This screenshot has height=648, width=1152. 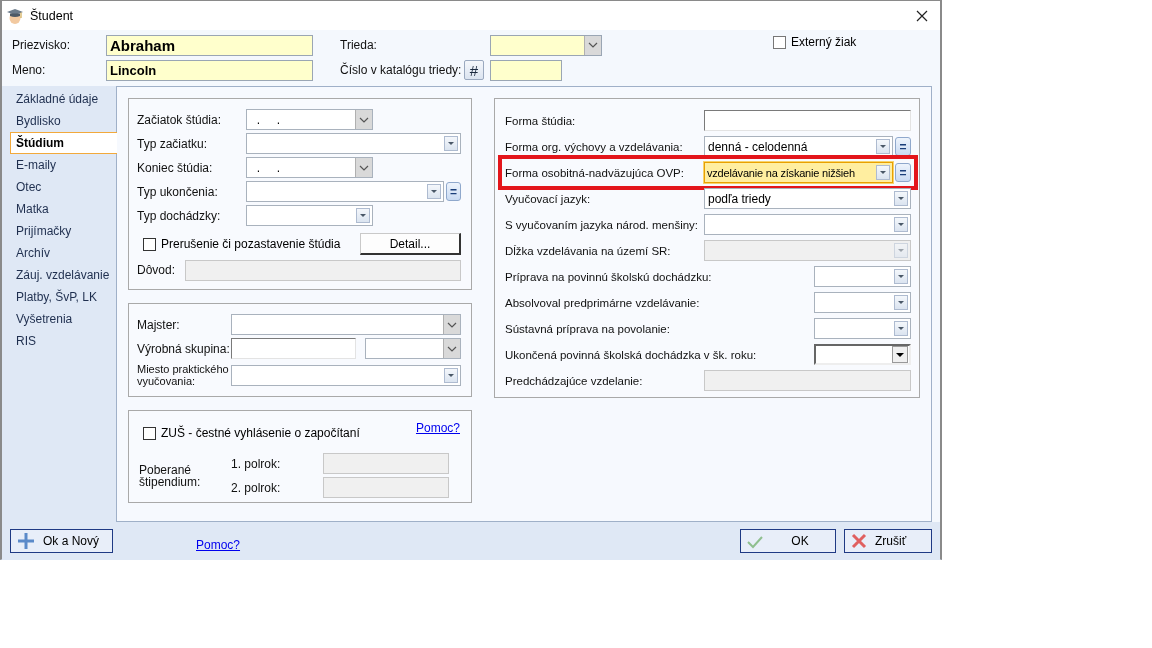 I want to click on field-label: Typ ukončenia:, so click(x=178, y=191).